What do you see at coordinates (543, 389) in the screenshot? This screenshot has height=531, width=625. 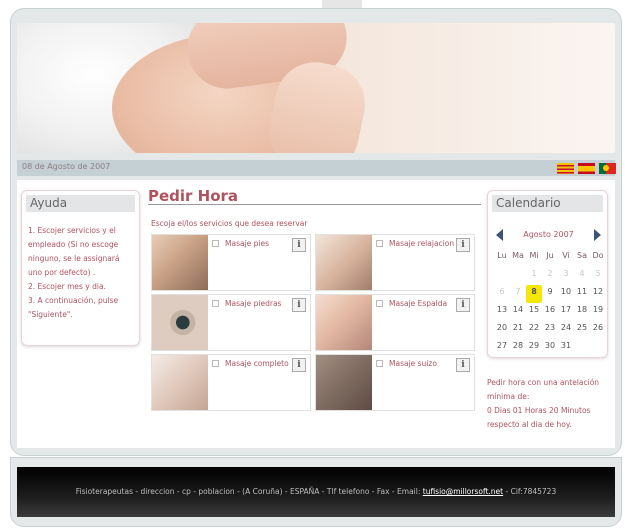 I see `booking-notice-line: Pedir hora con una antelación mínima de:` at bounding box center [543, 389].